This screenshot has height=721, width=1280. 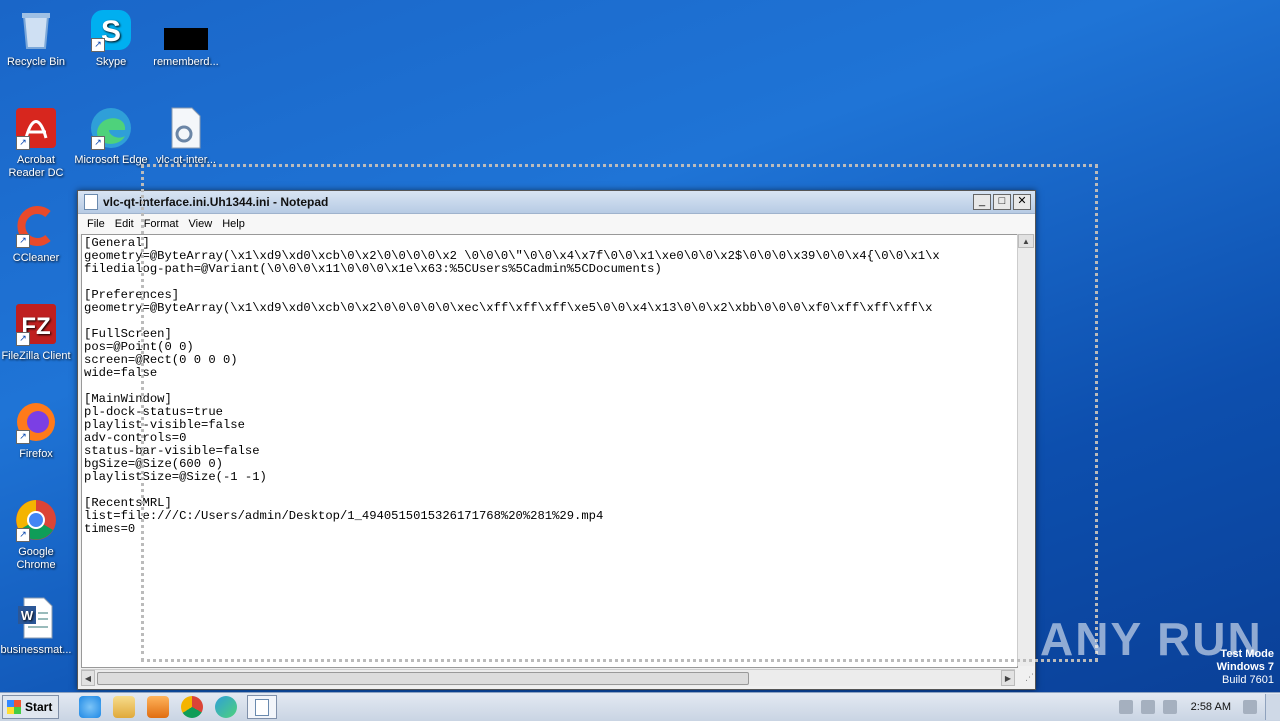 What do you see at coordinates (111, 30) in the screenshot?
I see `skype-icon: S ↗` at bounding box center [111, 30].